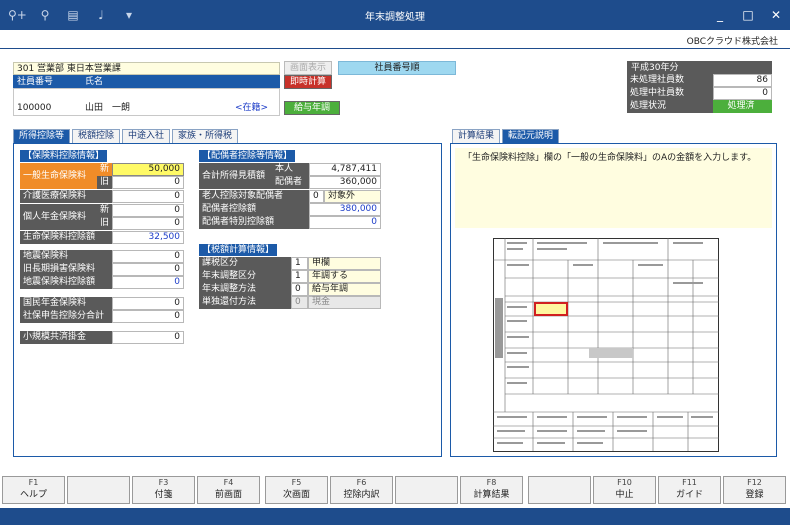  I want to click on personal-pension-old-input: 0, so click(148, 223).